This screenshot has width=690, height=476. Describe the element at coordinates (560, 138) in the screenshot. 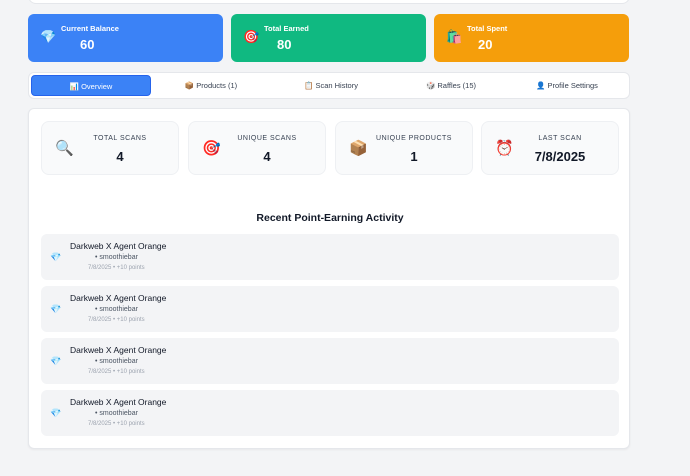

I see `last-scan-label: LAST SCAN` at that location.